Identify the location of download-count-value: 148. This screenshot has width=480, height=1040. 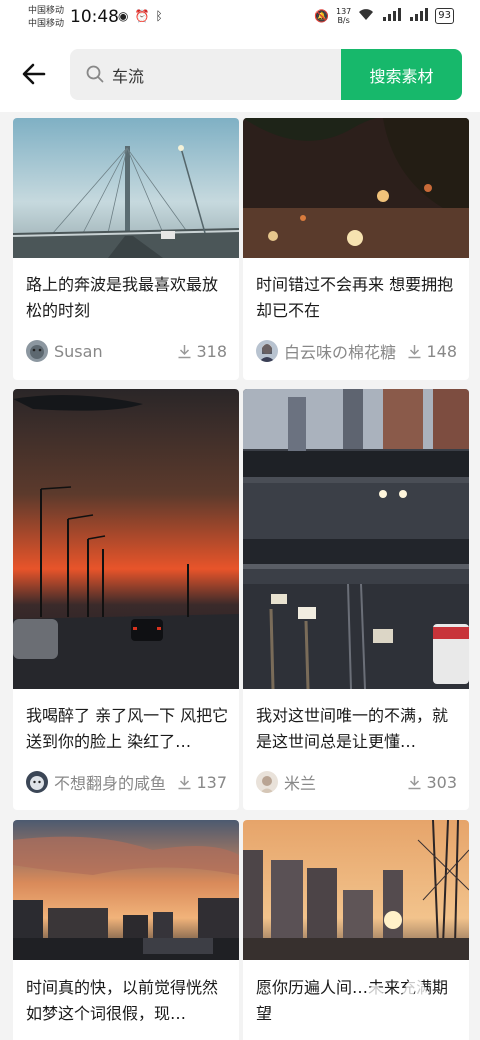
(441, 351).